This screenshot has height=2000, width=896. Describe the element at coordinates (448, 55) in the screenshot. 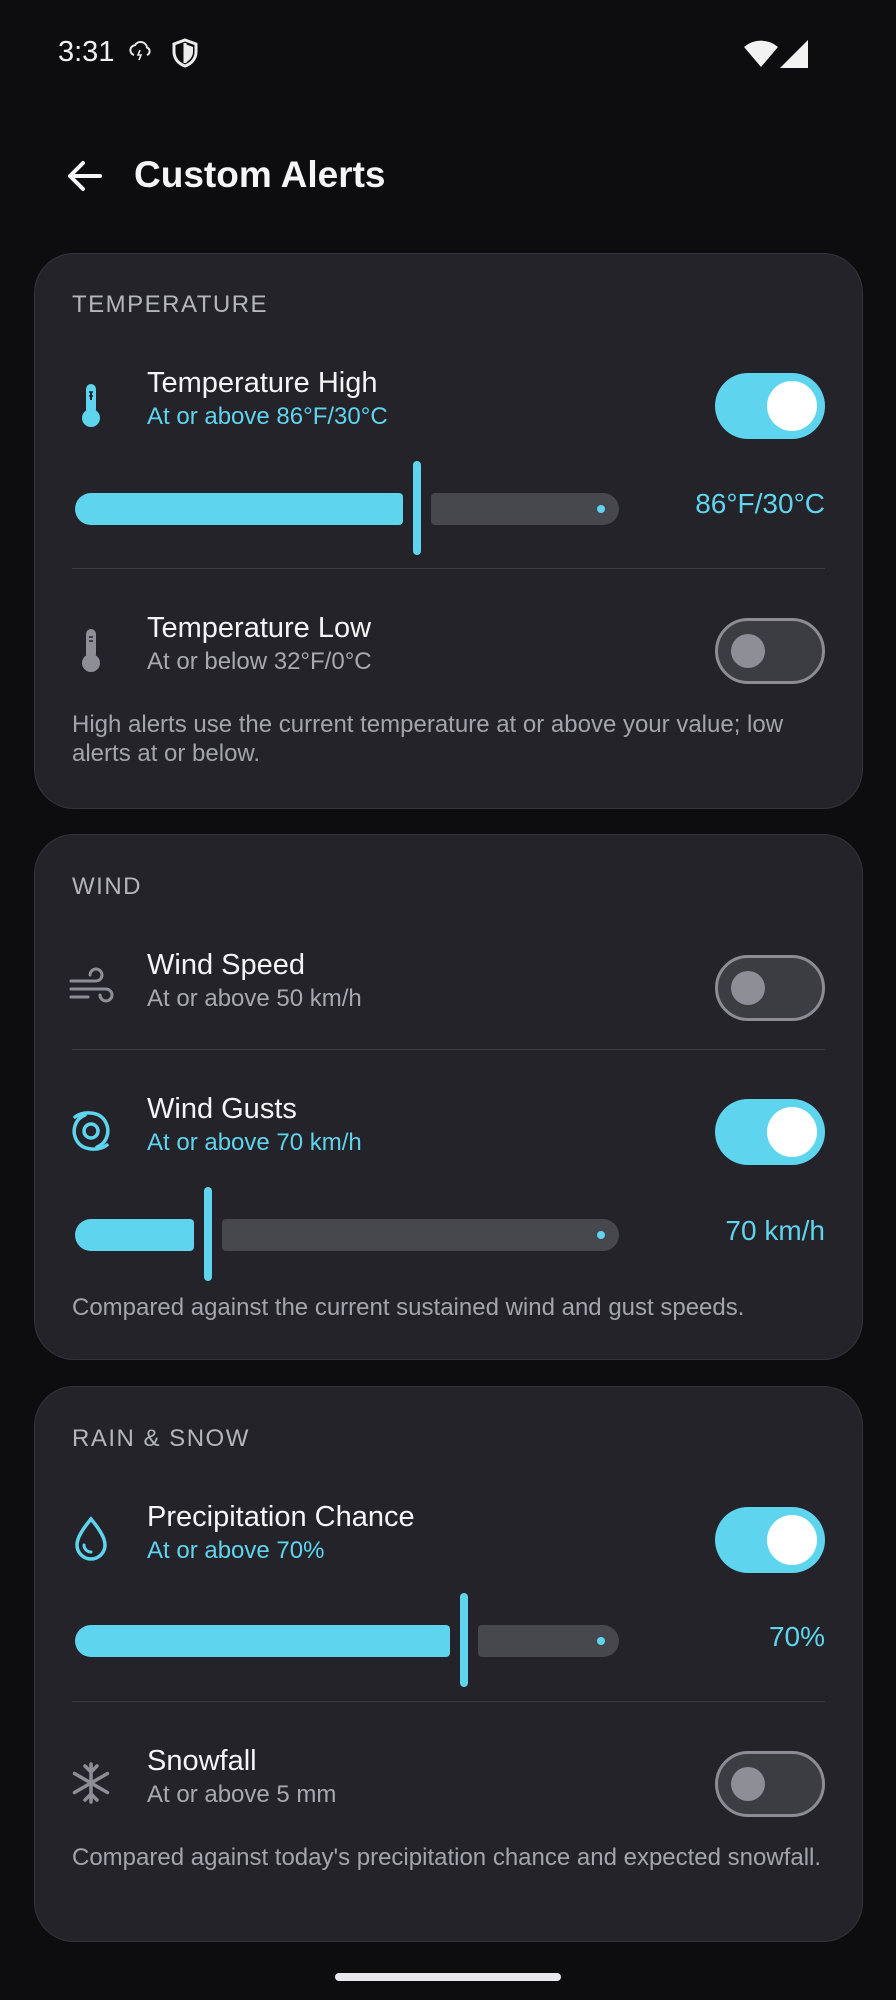

I see `status-bar: 3:31` at that location.